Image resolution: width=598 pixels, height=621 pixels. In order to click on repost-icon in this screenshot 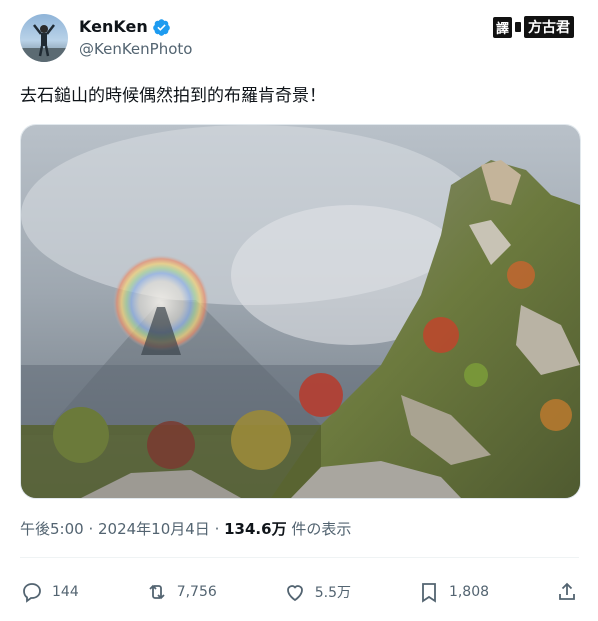, I will do `click(157, 592)`.